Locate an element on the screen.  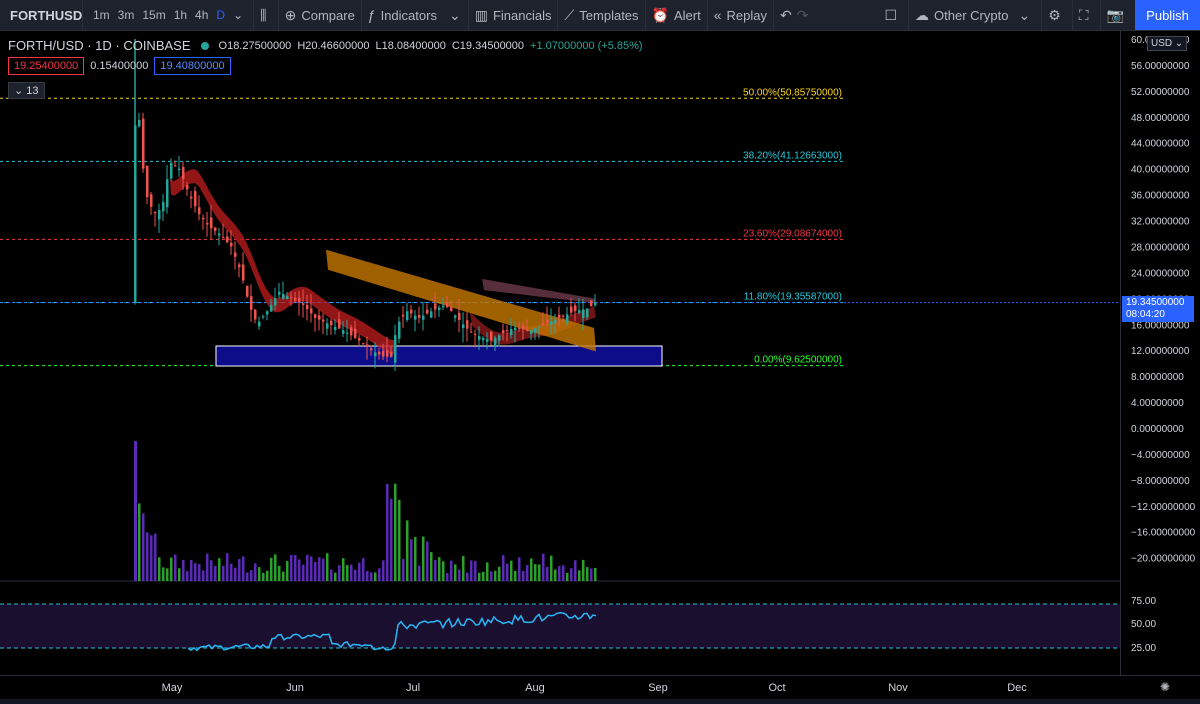
timeframe-1m: 1m is located at coordinates (101, 15).